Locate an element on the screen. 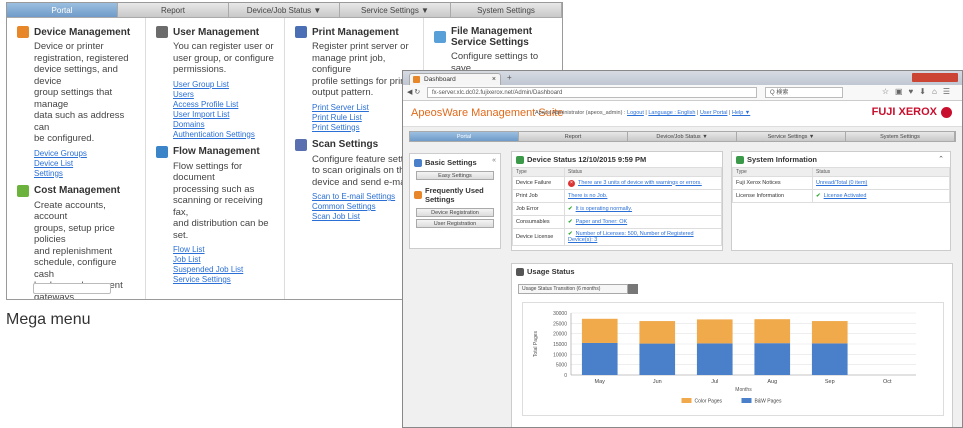 This screenshot has height=428, width=963. link-user-import-list: User Import List is located at coordinates (217, 115).